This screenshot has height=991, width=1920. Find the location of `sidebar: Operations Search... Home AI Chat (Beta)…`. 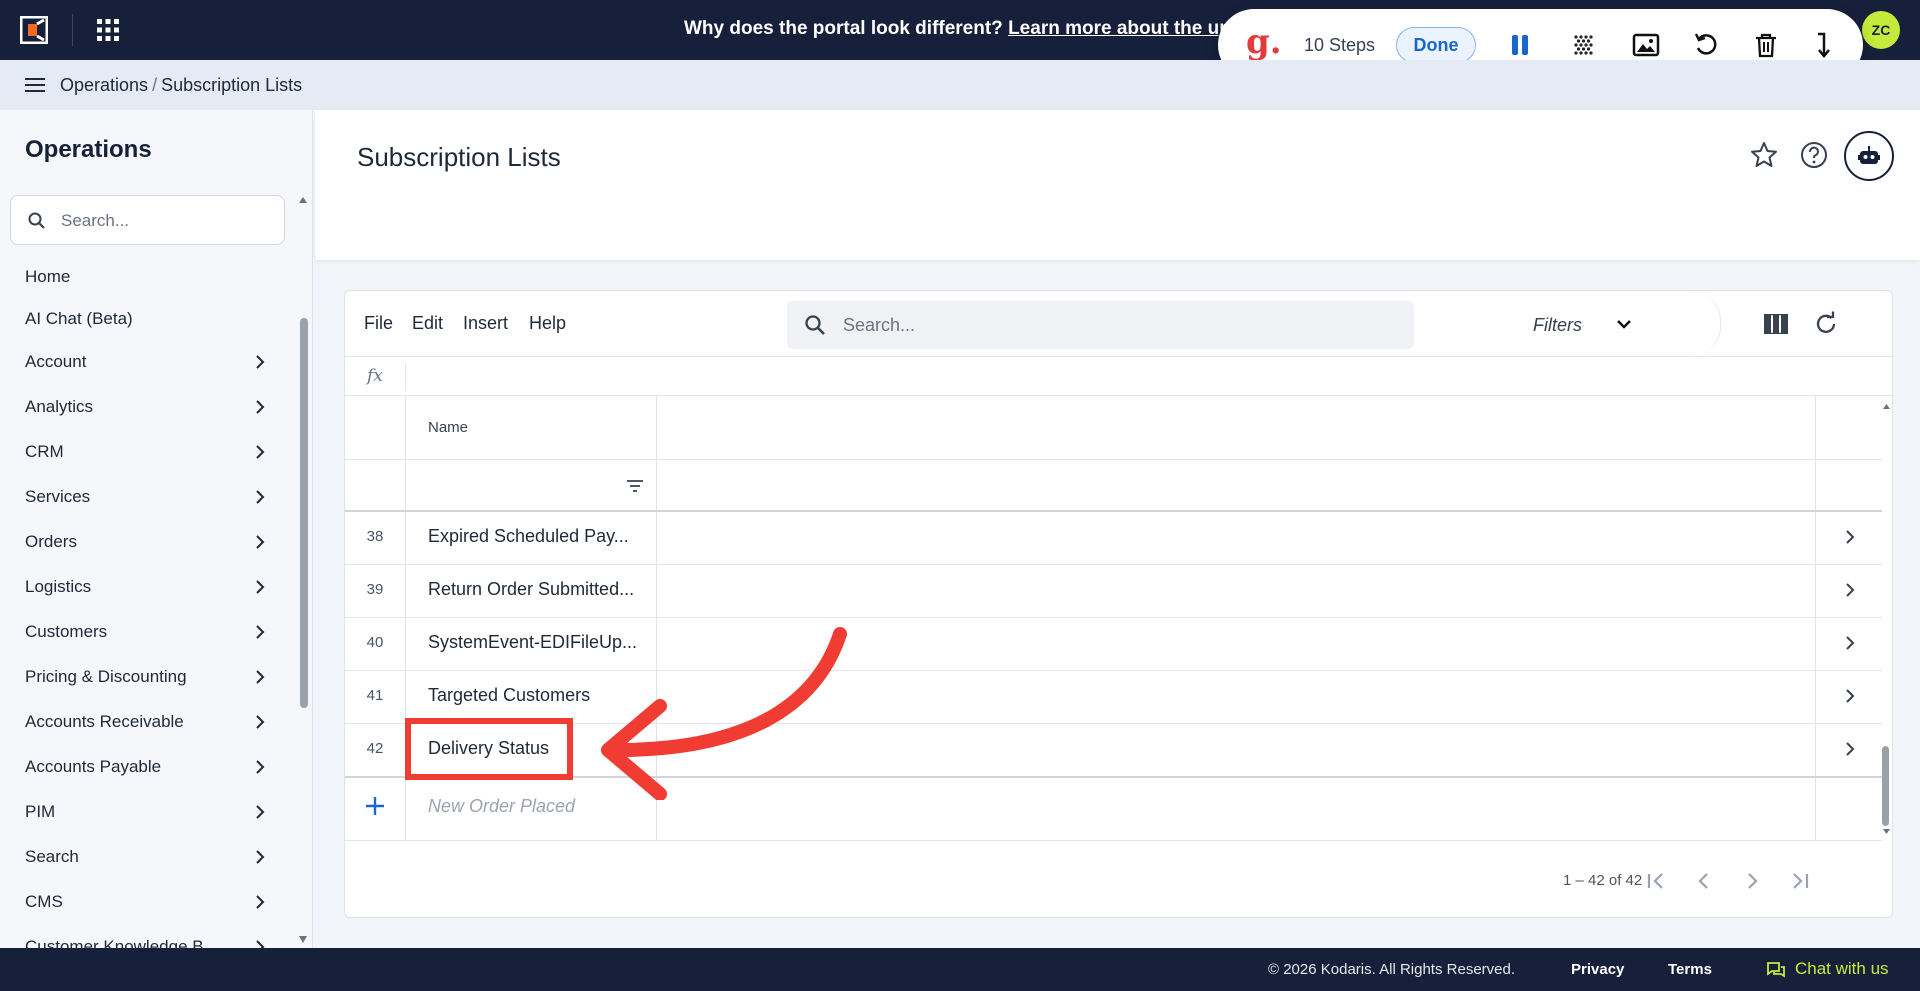

sidebar: Operations Search... Home AI Chat (Beta)… is located at coordinates (156, 529).